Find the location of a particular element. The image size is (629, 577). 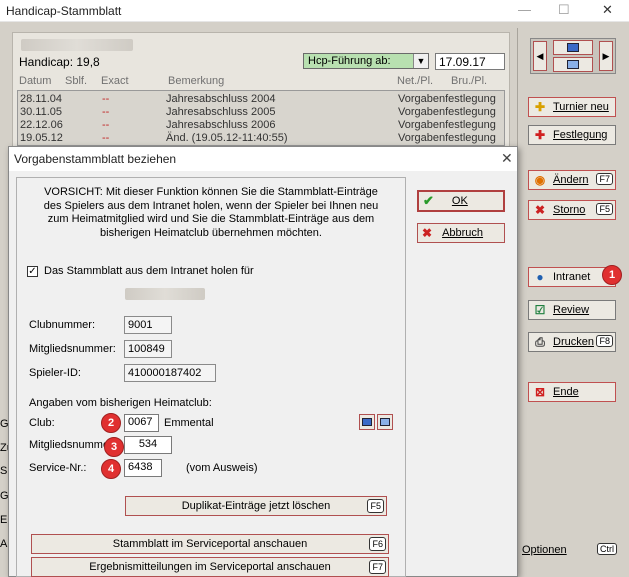

stammblatt-key: F6 is located at coordinates (377, 544).